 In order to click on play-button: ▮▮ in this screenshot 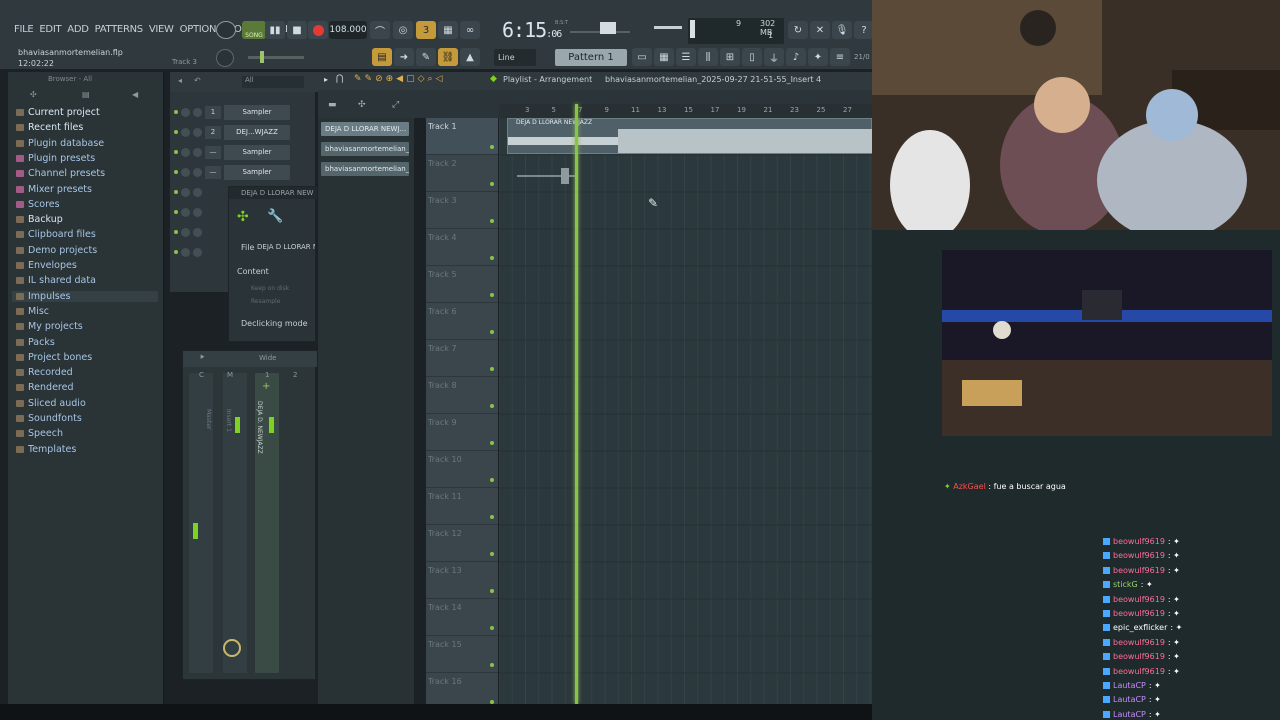, I will do `click(275, 30)`.